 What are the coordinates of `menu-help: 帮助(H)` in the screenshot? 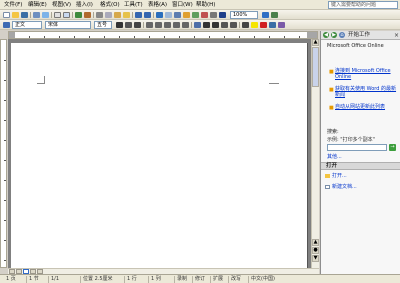 It's located at (205, 5).